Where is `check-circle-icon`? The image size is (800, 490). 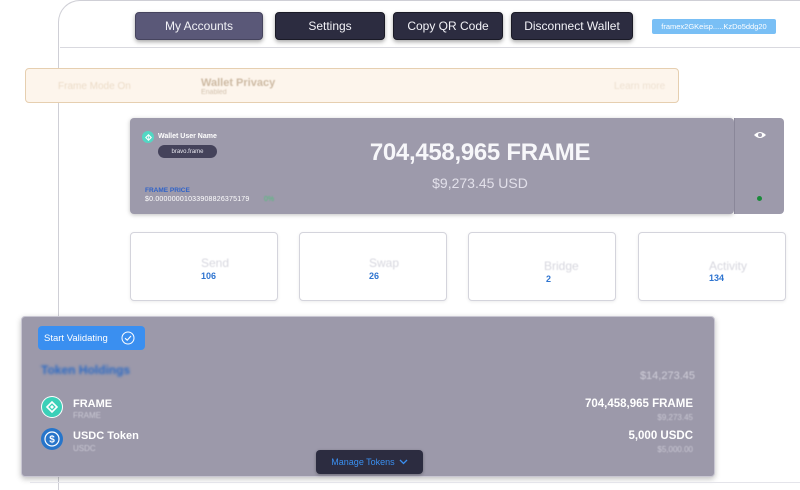 check-circle-icon is located at coordinates (128, 338).